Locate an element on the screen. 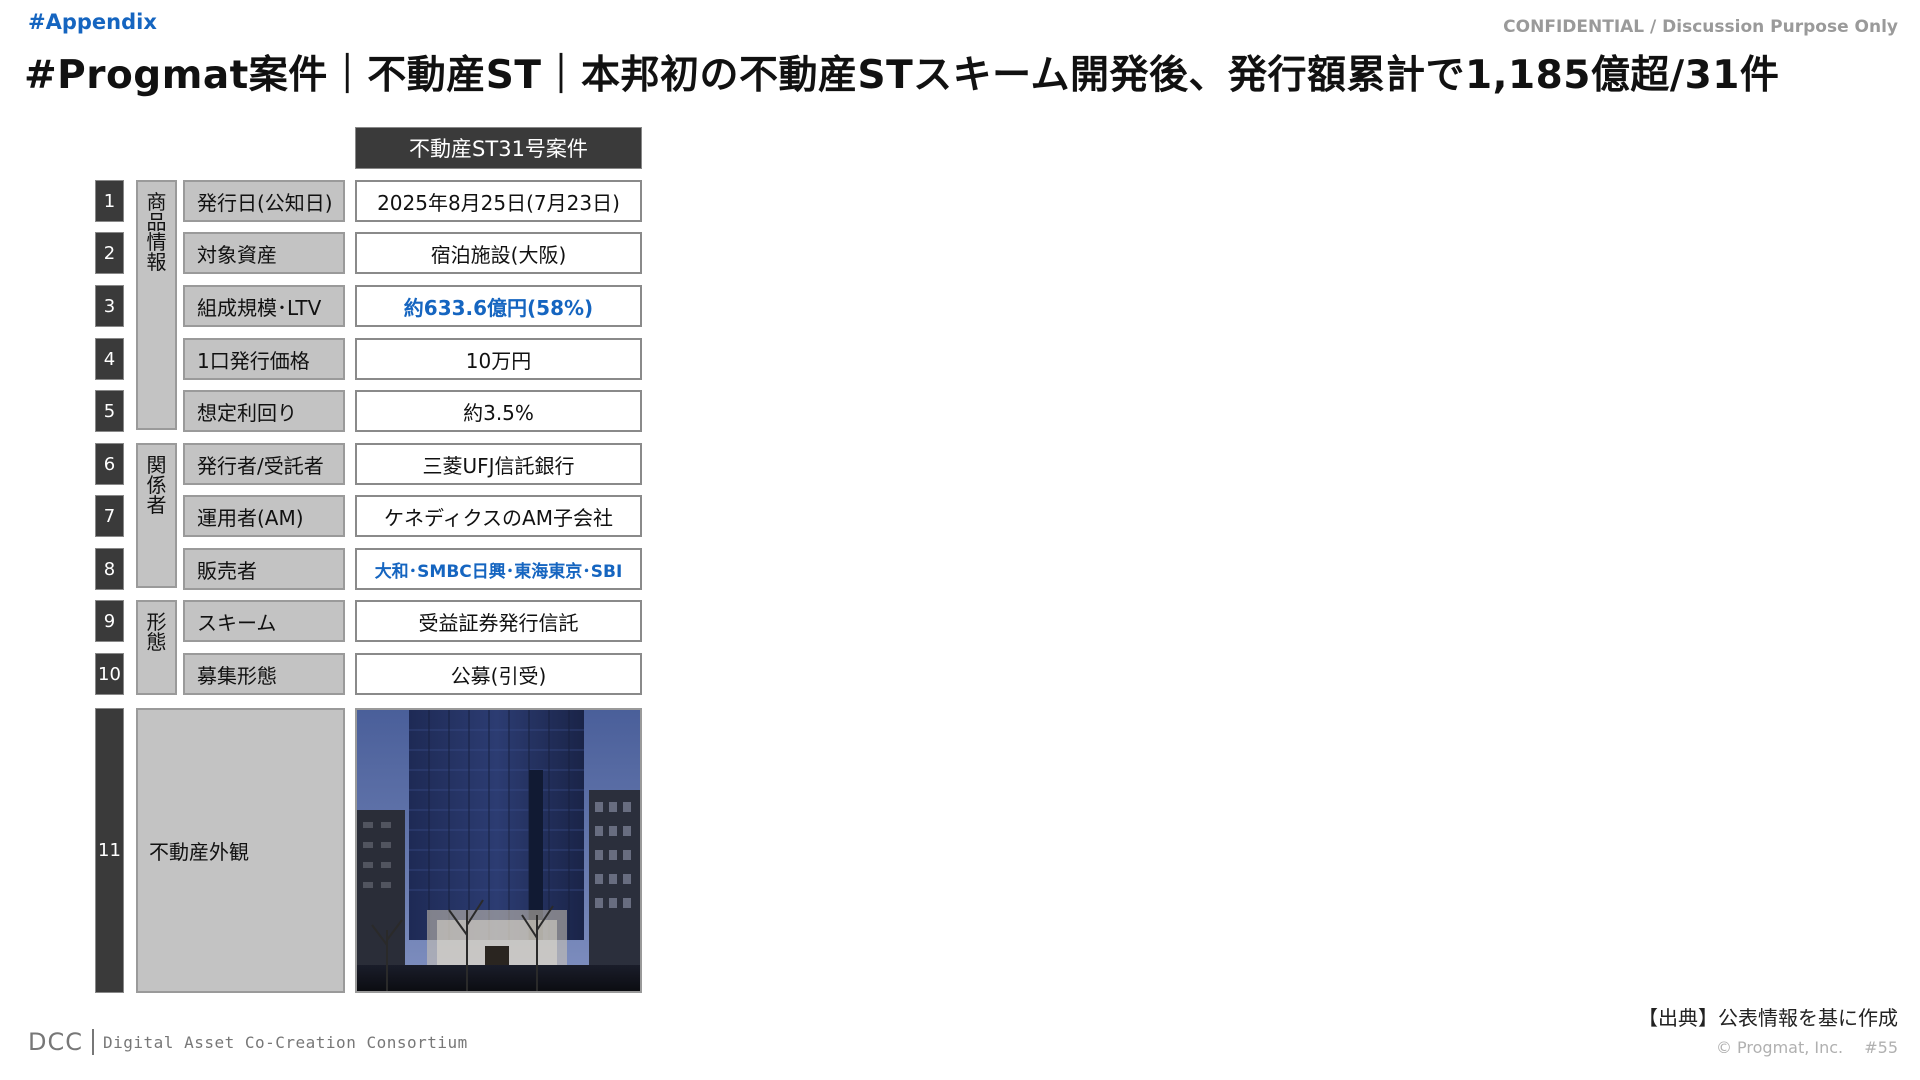 This screenshot has height=1080, width=1920. row-label: 運用者(AM) is located at coordinates (264, 516).